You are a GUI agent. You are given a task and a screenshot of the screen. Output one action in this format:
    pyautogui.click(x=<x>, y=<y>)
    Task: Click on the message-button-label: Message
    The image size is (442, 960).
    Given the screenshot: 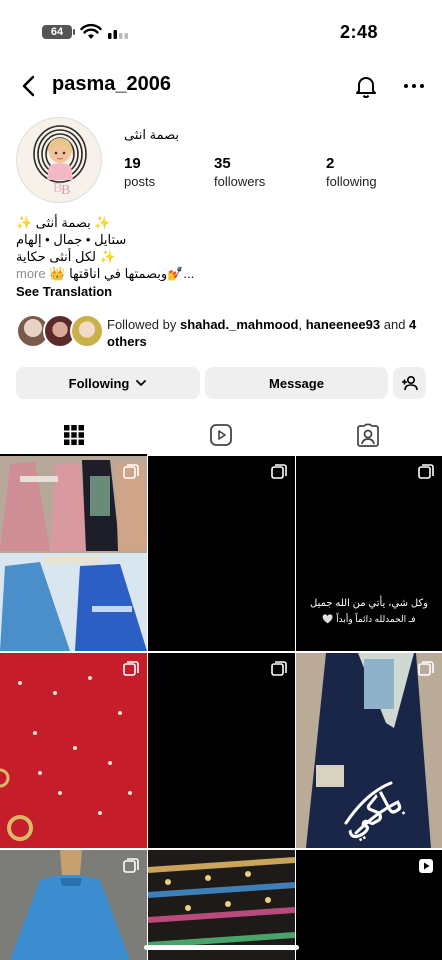 What is the action you would take?
    pyautogui.click(x=296, y=383)
    